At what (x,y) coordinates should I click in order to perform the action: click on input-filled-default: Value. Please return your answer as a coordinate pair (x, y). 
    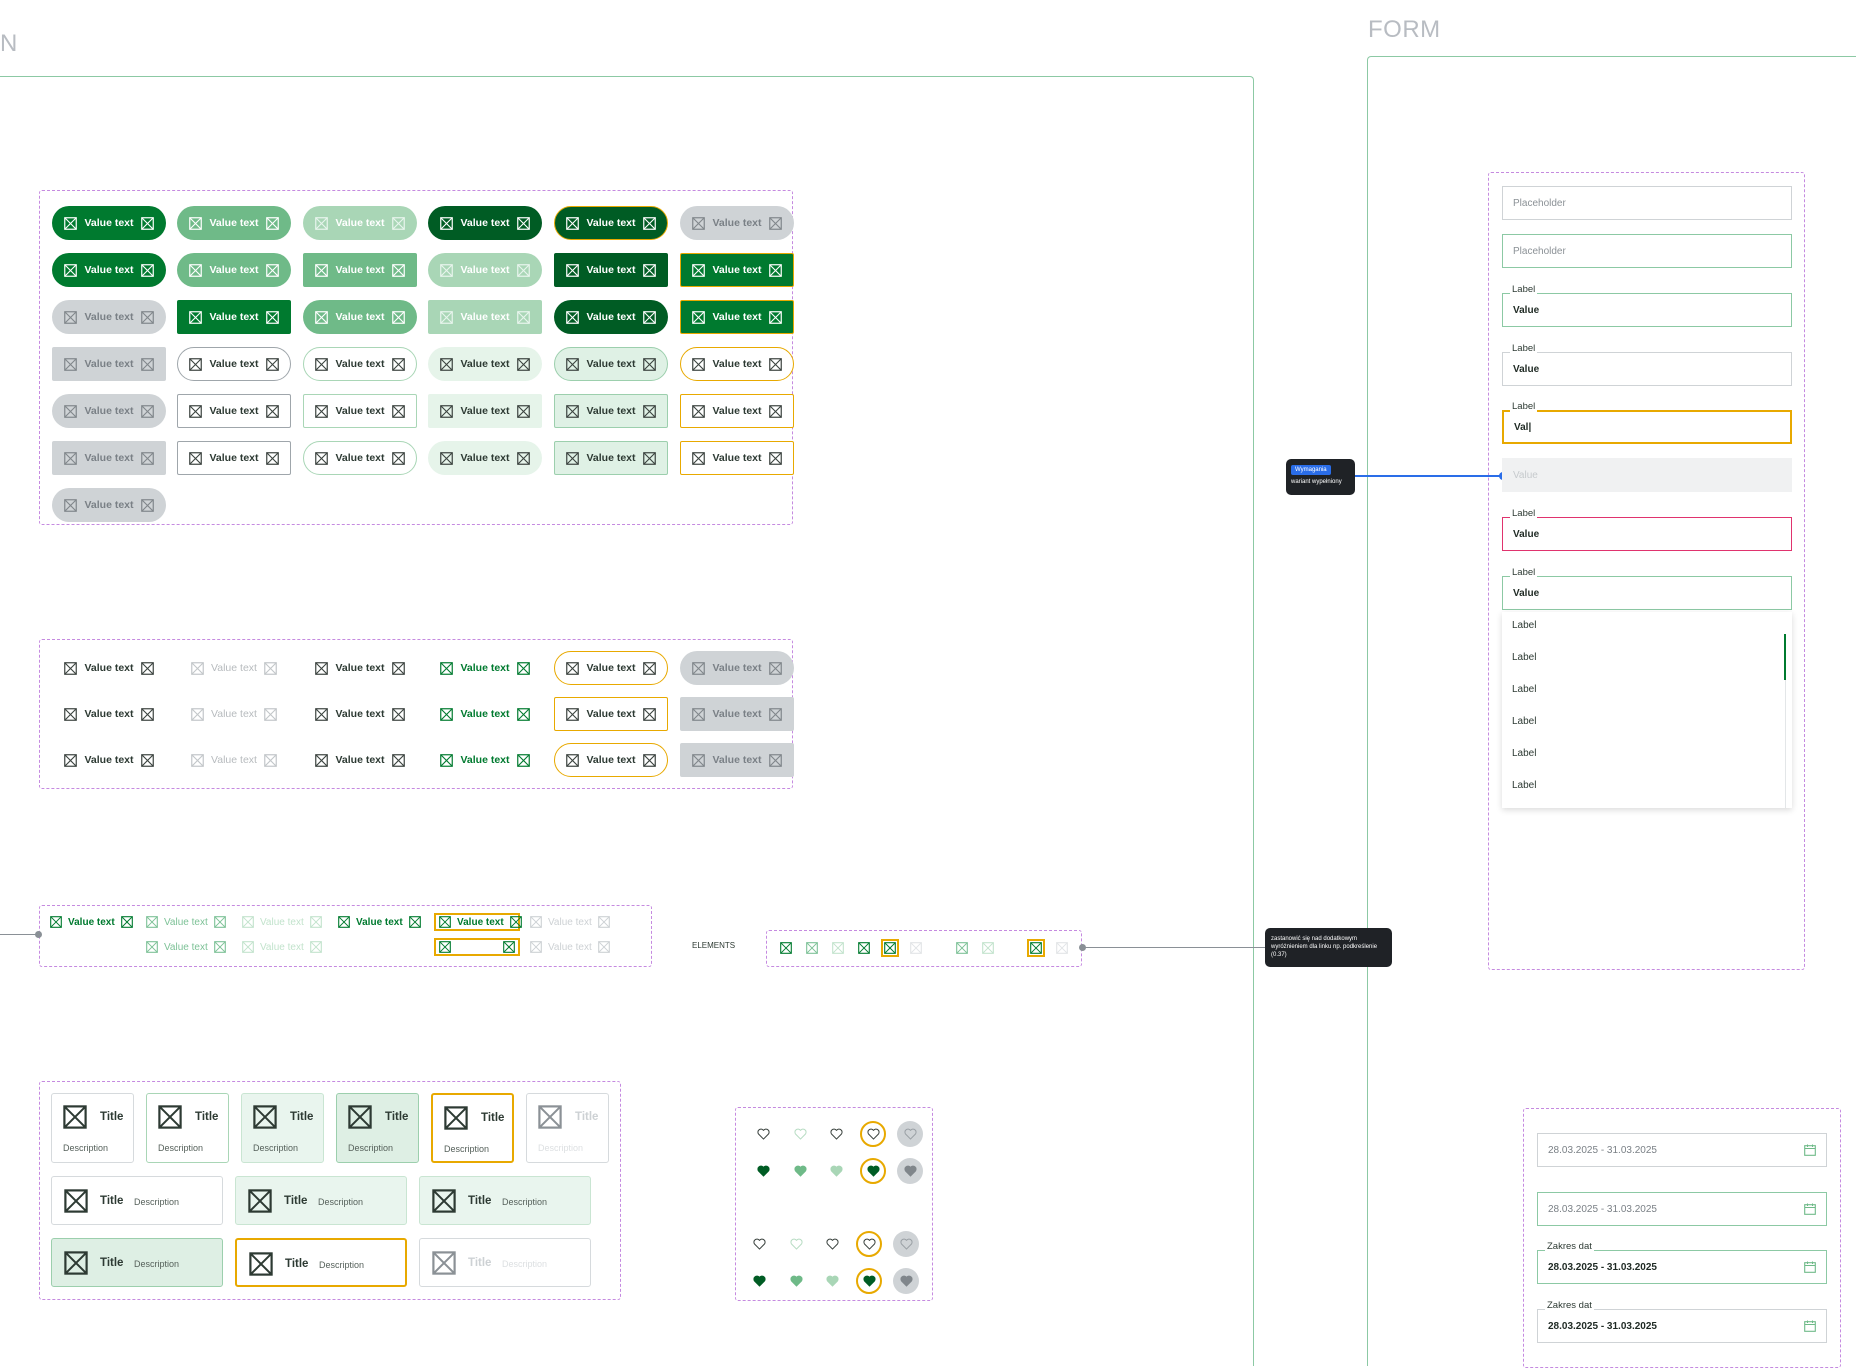
    Looking at the image, I should click on (1647, 369).